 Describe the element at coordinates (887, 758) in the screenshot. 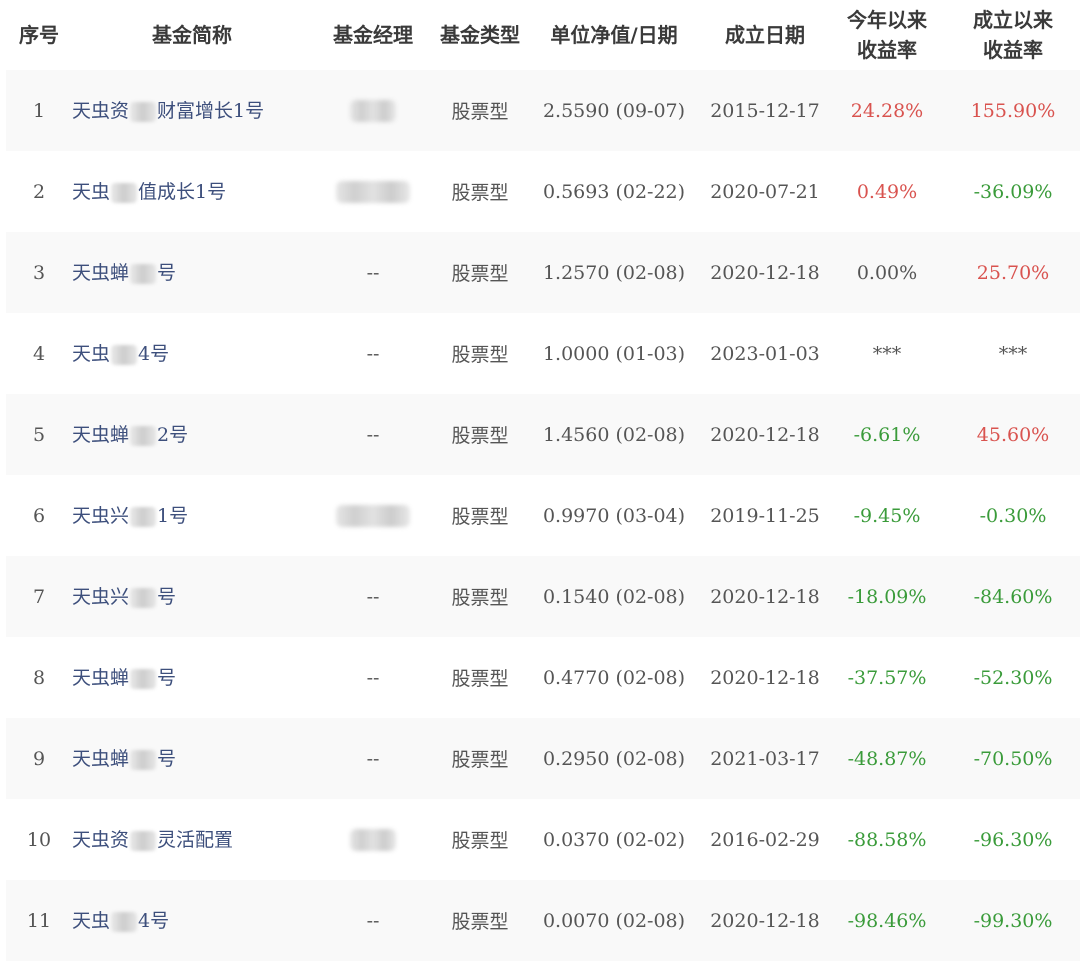

I see `ytd-return: -48.87%` at that location.